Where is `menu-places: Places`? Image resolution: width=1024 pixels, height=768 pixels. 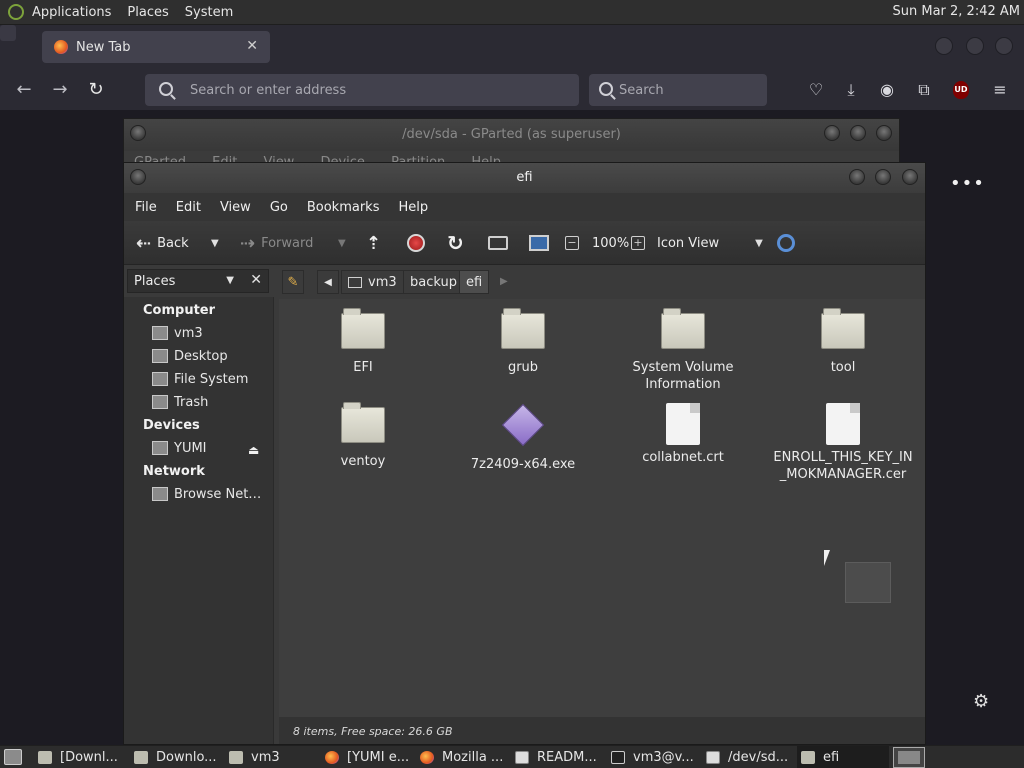 menu-places: Places is located at coordinates (147, 12).